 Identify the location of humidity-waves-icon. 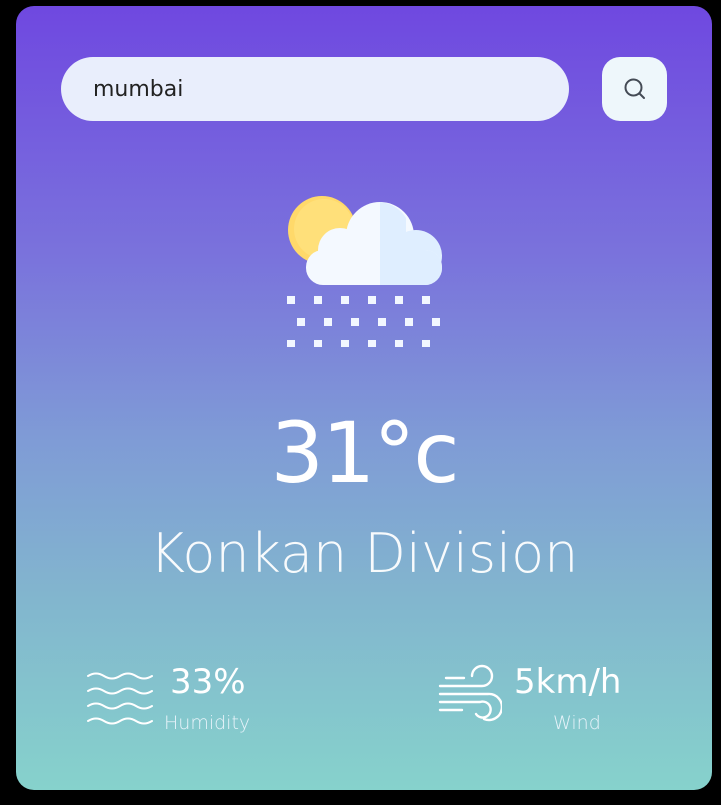
(120, 698).